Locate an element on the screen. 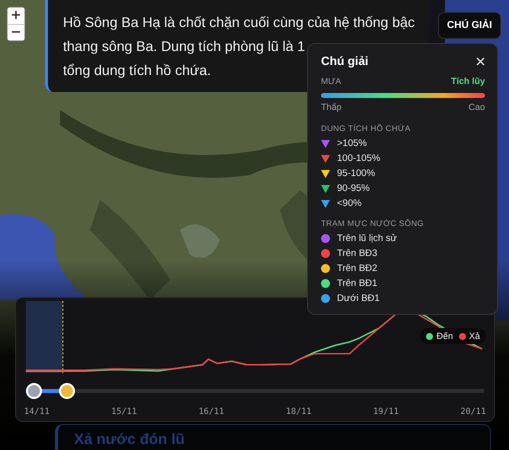 This screenshot has height=450, width=509. series-label: Xả is located at coordinates (474, 336).